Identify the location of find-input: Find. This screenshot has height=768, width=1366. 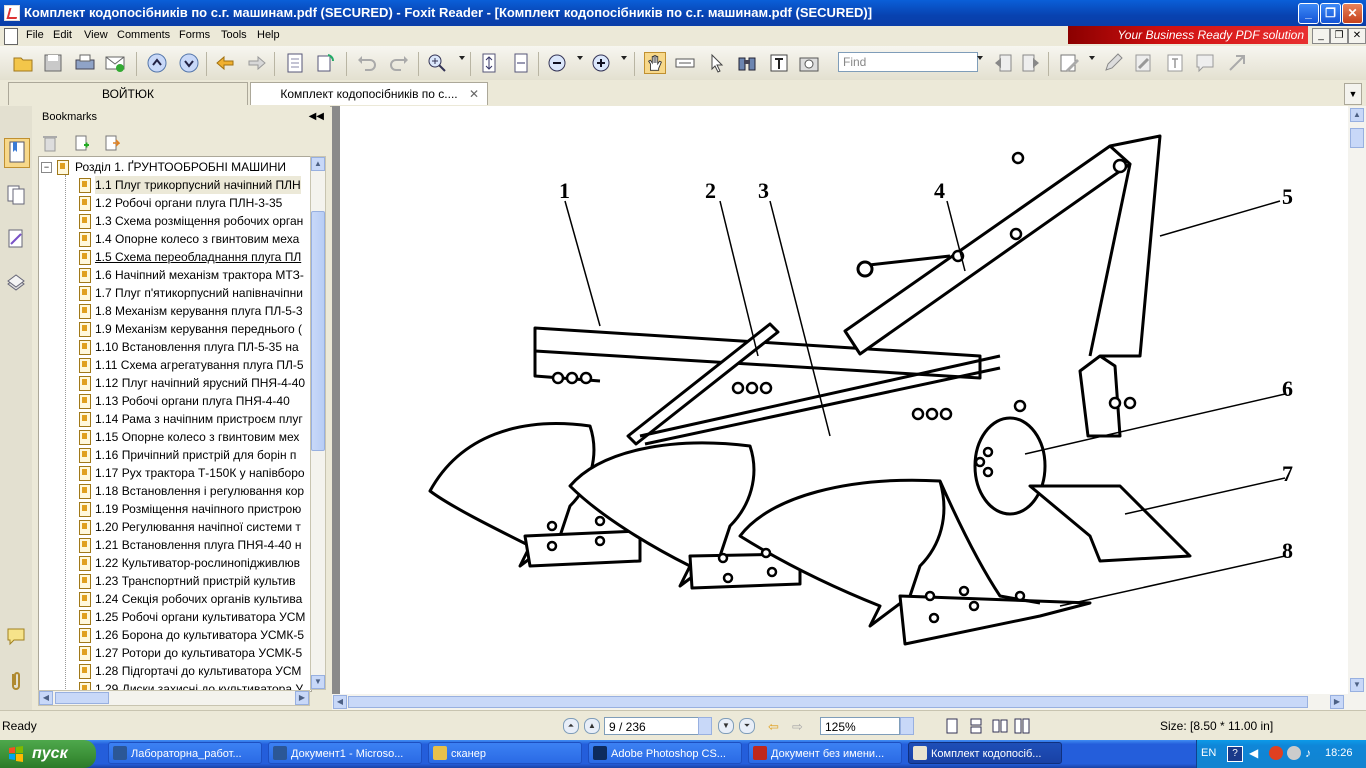
(908, 62).